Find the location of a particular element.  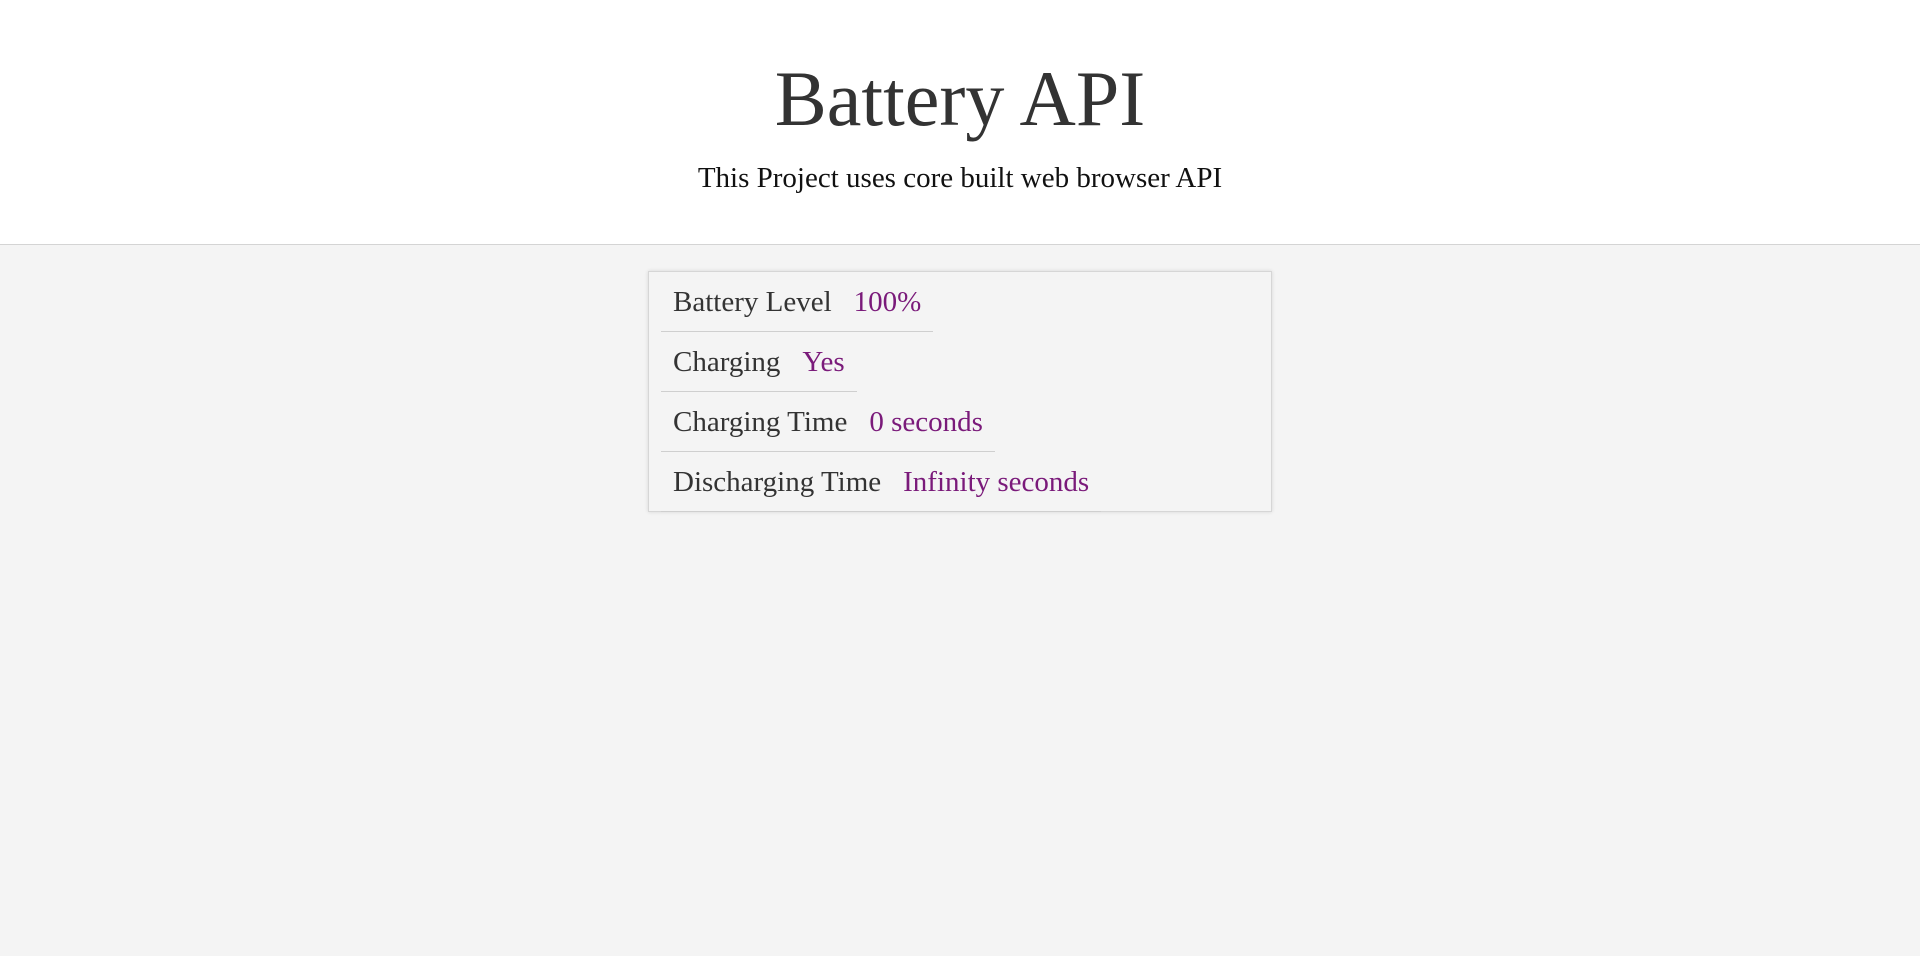

charging-label: Charging is located at coordinates (727, 362).